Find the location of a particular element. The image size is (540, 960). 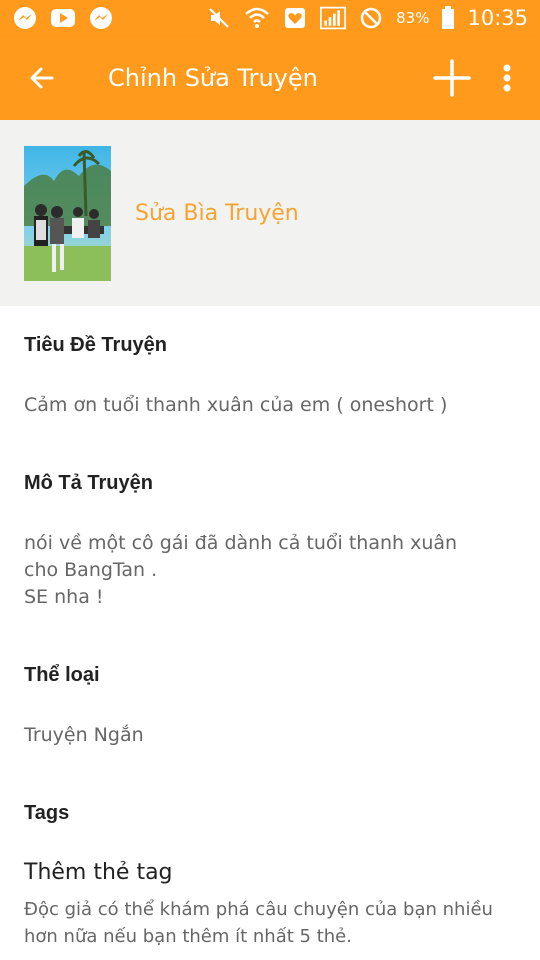

page-title: Chỉnh Sửa Truyện is located at coordinates (213, 78).